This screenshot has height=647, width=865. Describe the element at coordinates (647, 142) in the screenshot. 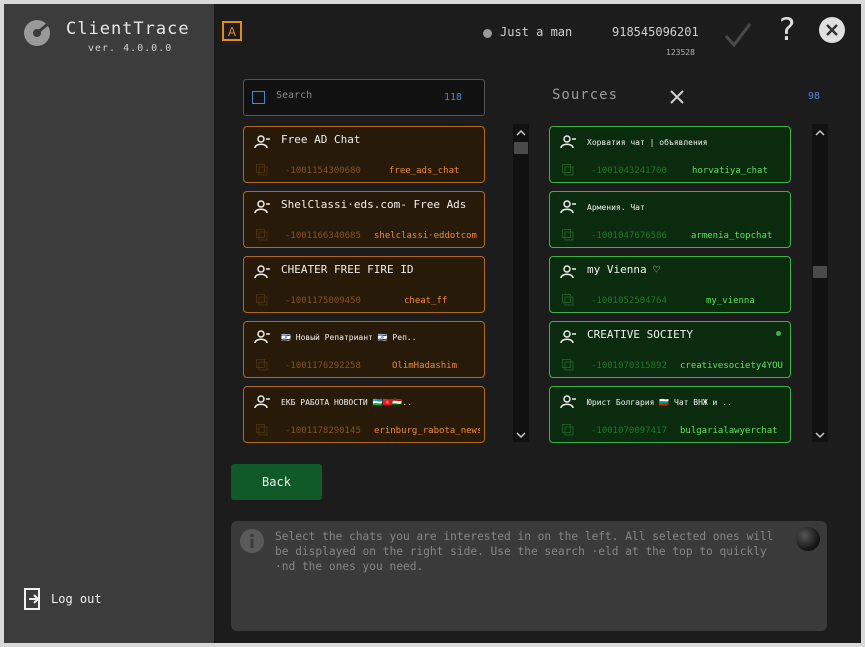

I see `chat-title: Хорватия чат | объявления` at that location.